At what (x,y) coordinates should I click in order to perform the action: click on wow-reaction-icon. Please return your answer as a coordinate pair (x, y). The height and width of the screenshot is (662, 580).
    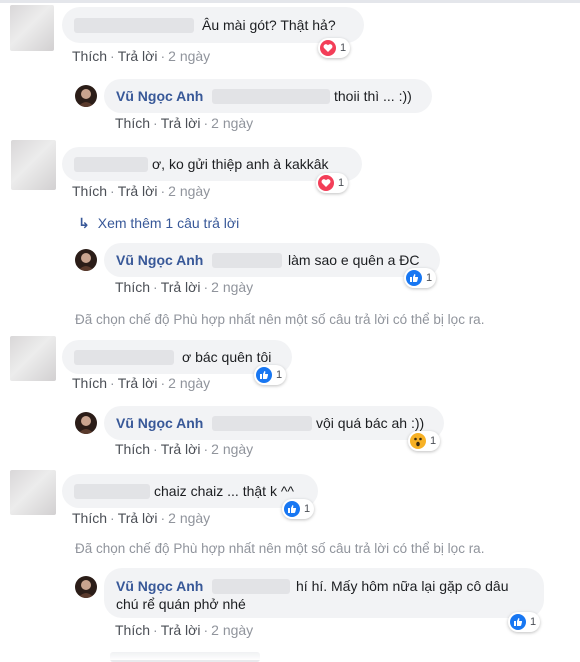
    Looking at the image, I should click on (418, 441).